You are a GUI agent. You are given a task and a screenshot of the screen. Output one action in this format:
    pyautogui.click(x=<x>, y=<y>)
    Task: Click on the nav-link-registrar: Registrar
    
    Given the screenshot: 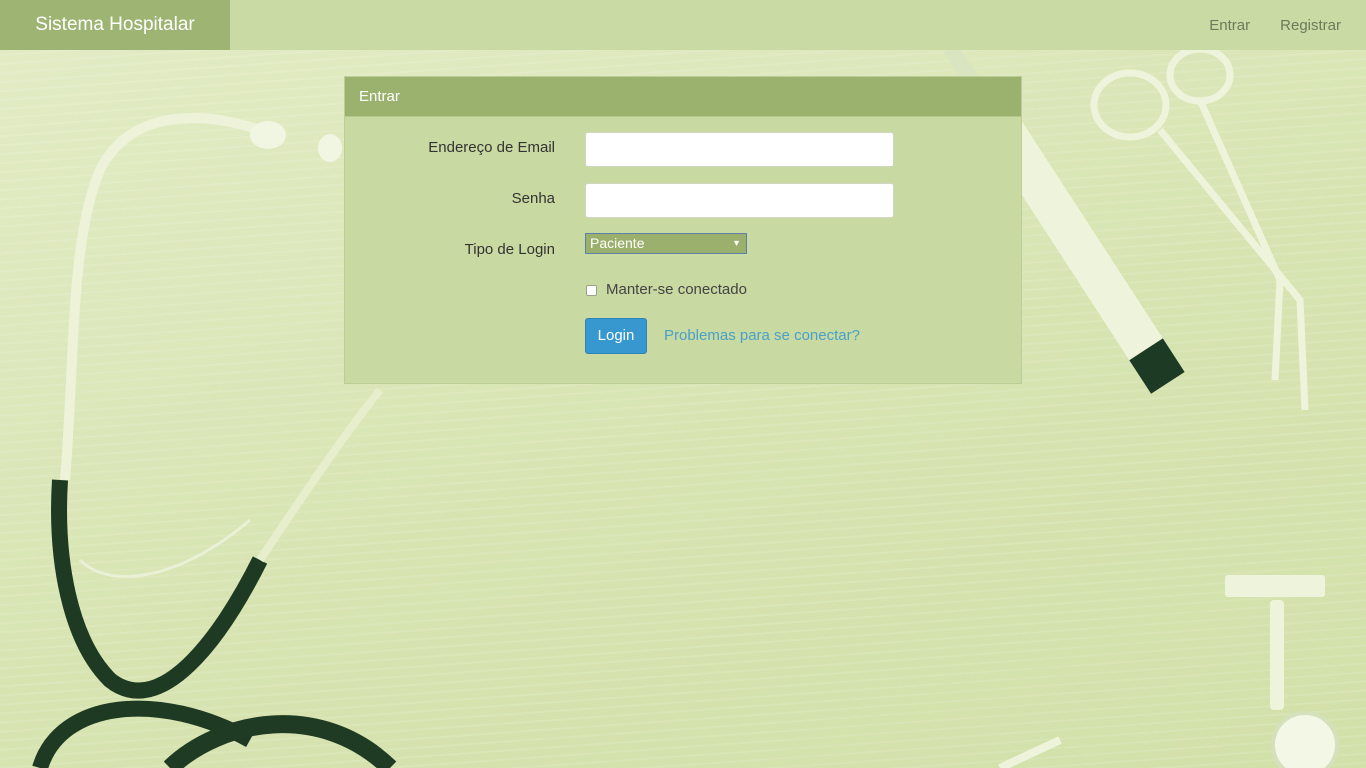 What is the action you would take?
    pyautogui.click(x=1310, y=25)
    